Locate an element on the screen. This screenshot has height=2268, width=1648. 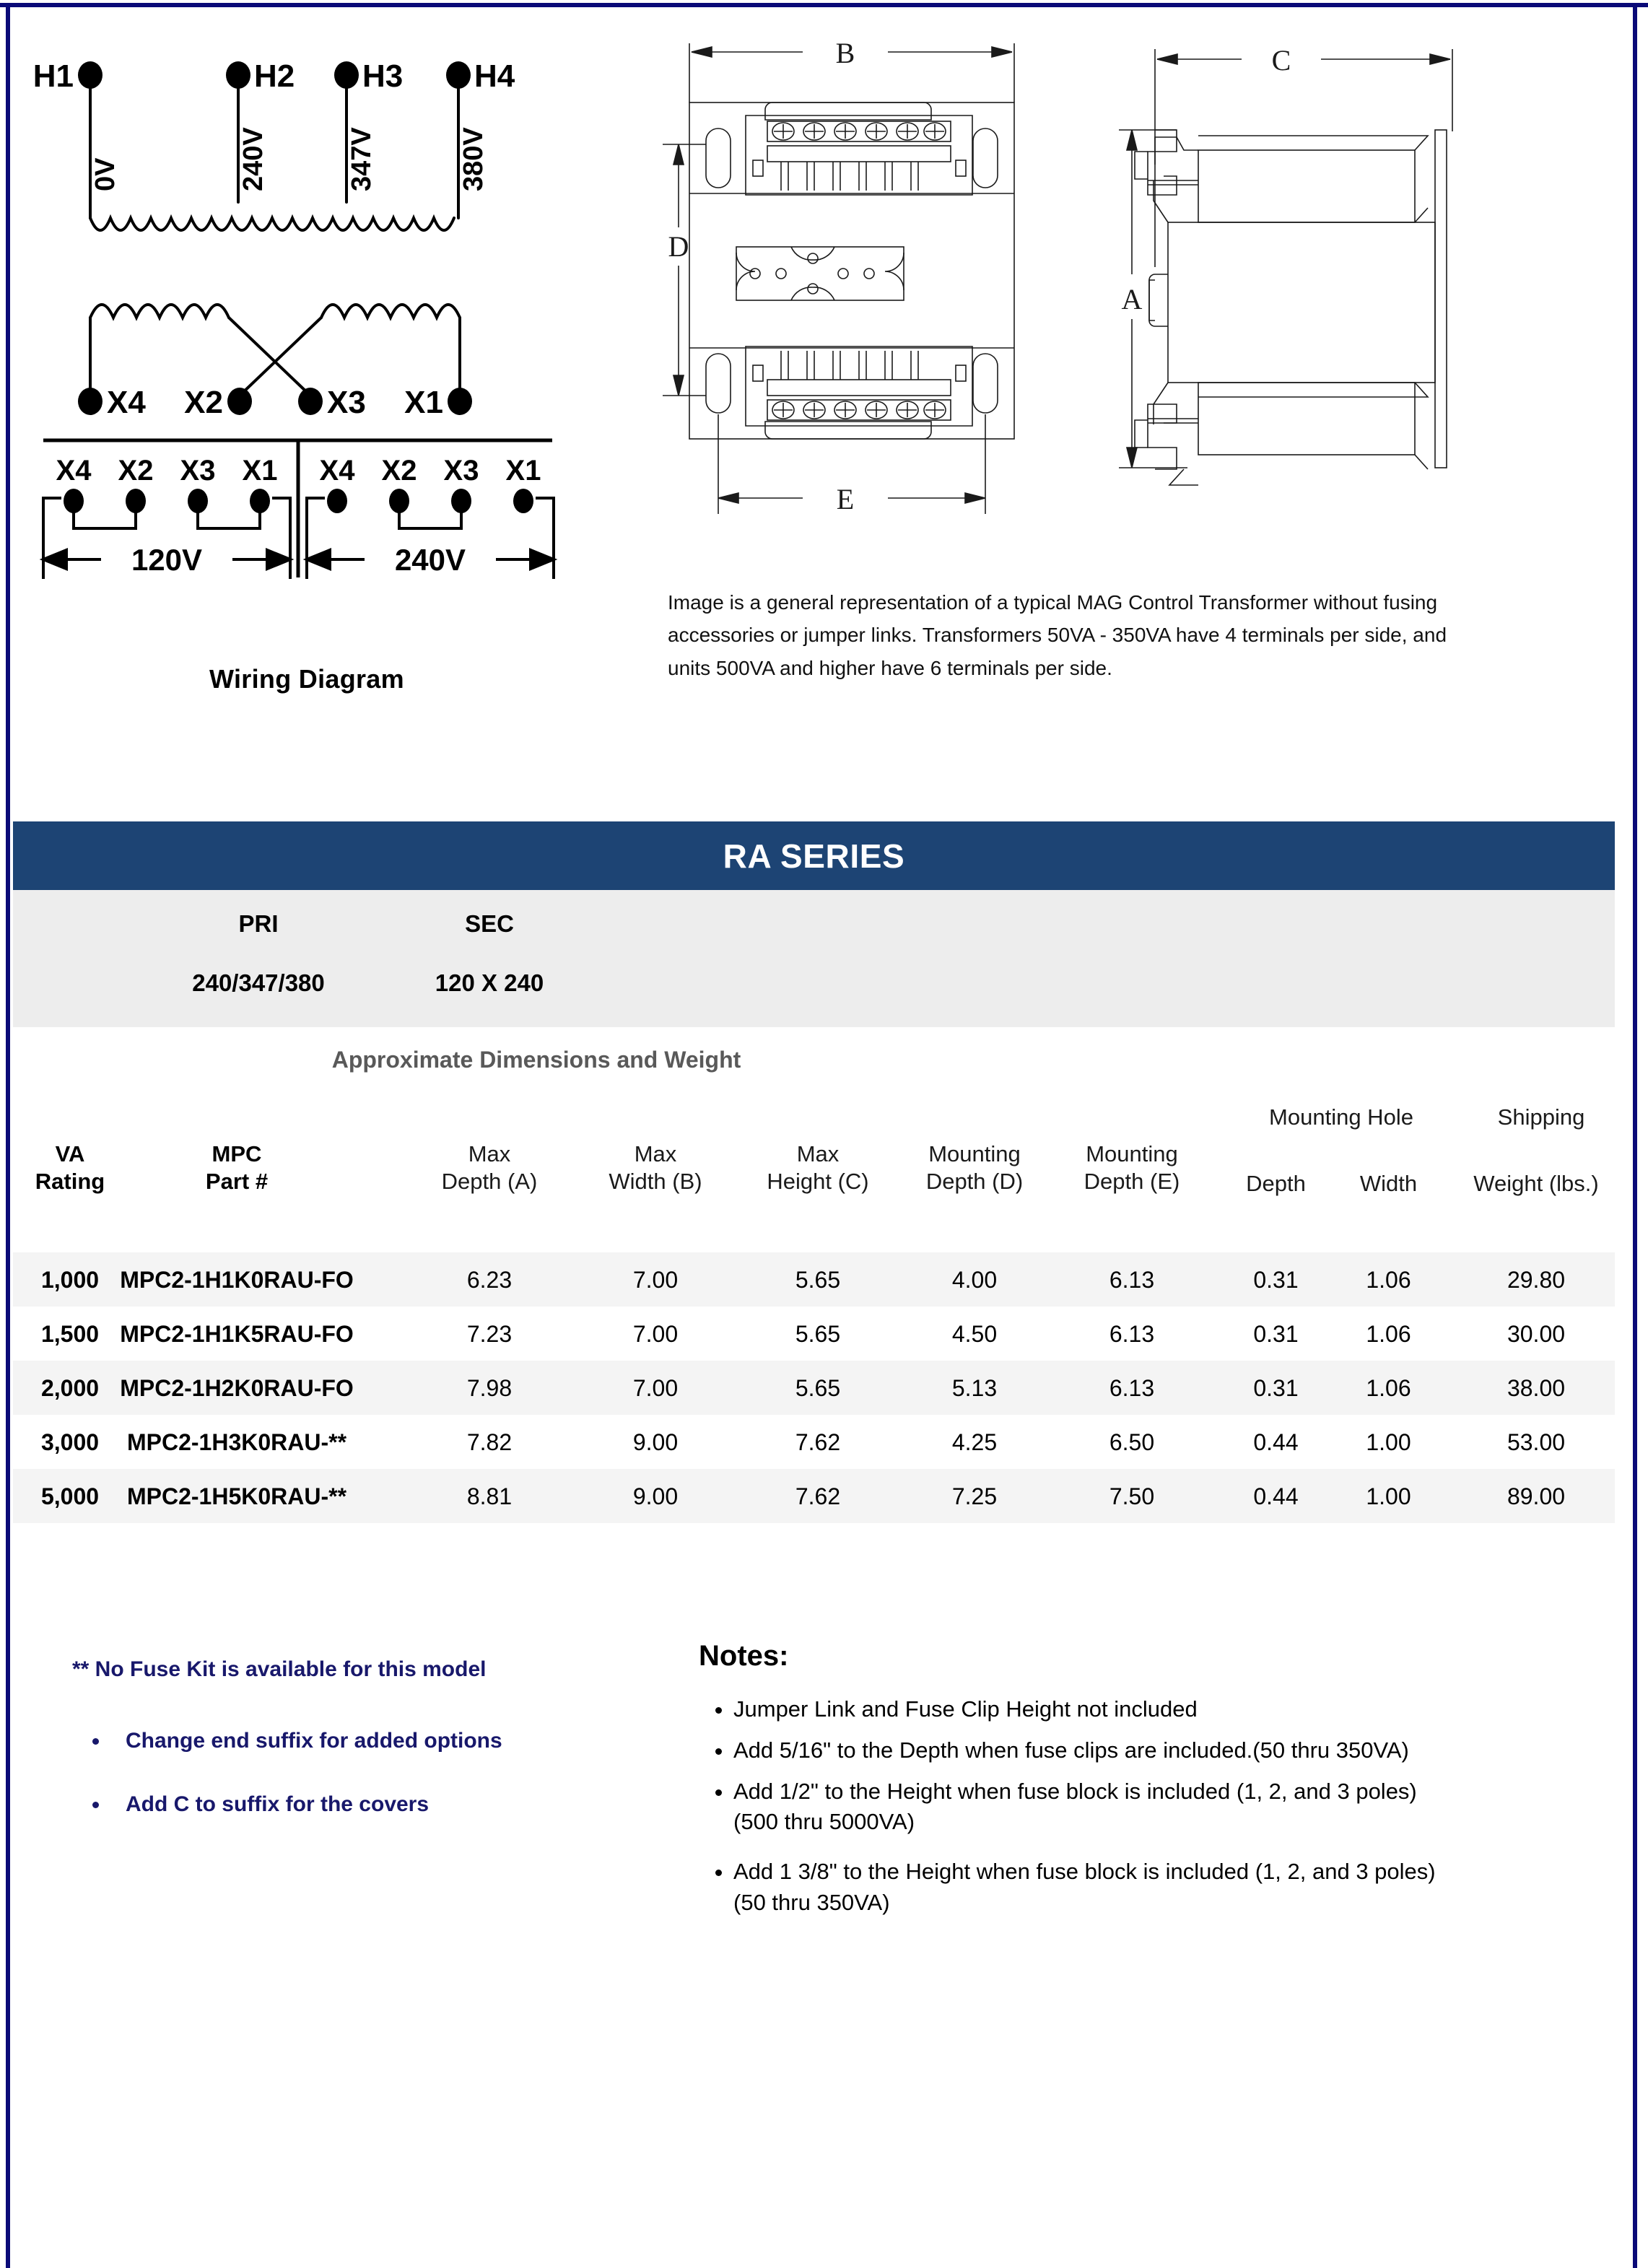
table-cell: 0.44 is located at coordinates (1276, 1442).